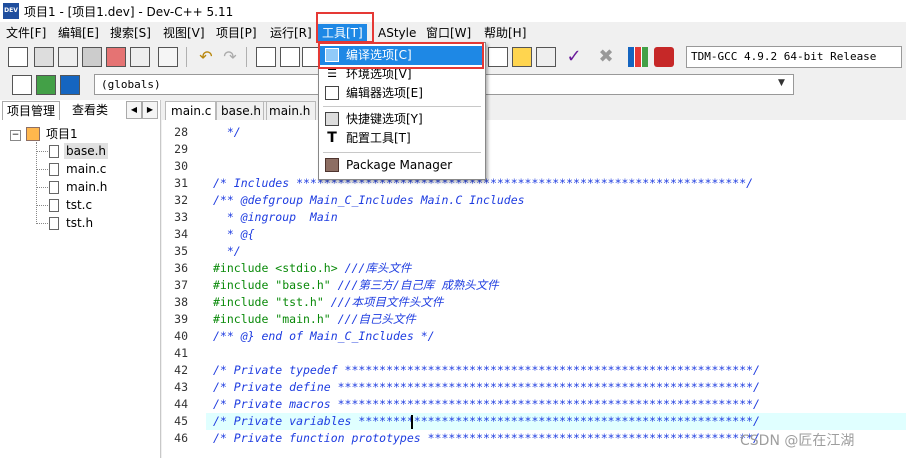 This screenshot has width=906, height=458. What do you see at coordinates (181, 234) in the screenshot?
I see `line-number: 34` at bounding box center [181, 234].